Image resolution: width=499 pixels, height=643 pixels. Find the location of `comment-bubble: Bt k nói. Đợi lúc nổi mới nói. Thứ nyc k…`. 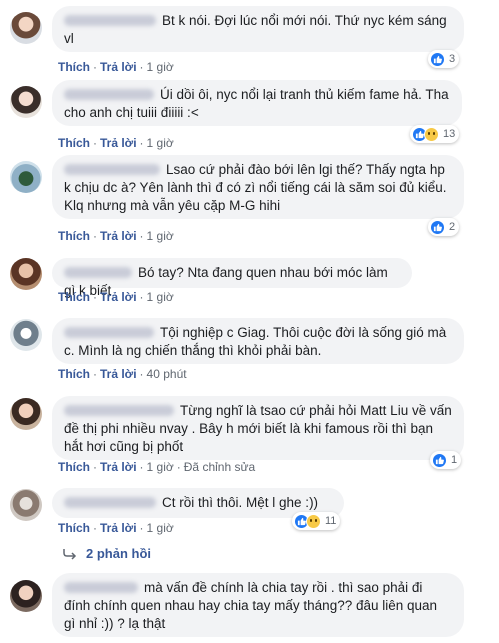

comment-bubble: Bt k nói. Đợi lúc nổi mới nói. Thứ nyc k… is located at coordinates (258, 29).